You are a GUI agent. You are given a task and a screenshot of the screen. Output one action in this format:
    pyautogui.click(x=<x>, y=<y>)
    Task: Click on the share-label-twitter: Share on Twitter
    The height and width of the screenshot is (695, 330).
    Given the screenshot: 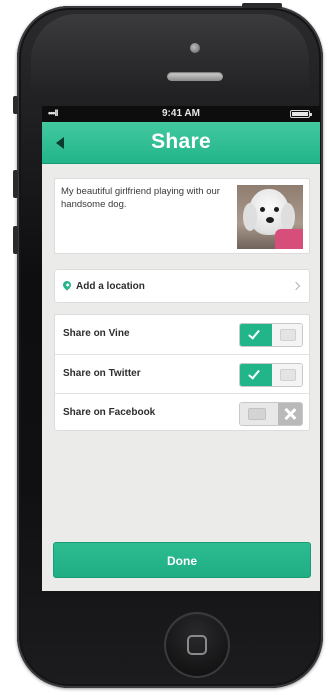 What is the action you would take?
    pyautogui.click(x=102, y=373)
    